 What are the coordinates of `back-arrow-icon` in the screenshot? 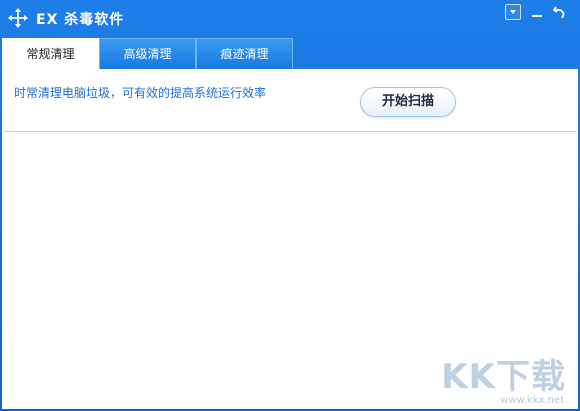 It's located at (560, 12).